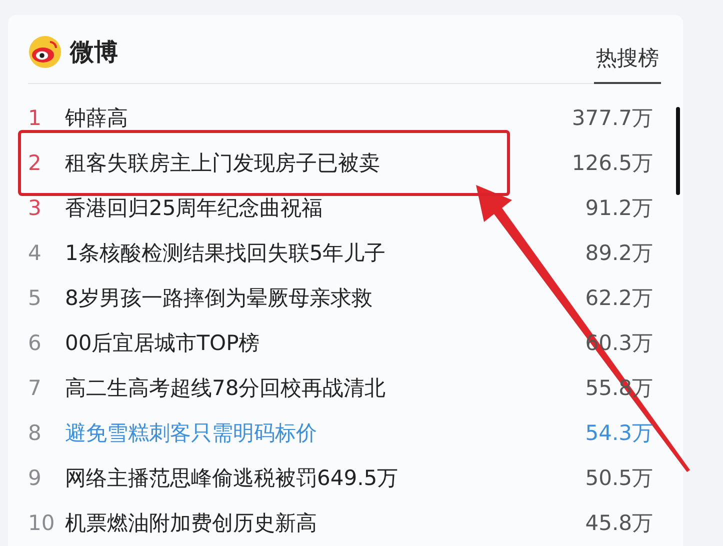  What do you see at coordinates (35, 208) in the screenshot?
I see `rank-number: 3` at bounding box center [35, 208].